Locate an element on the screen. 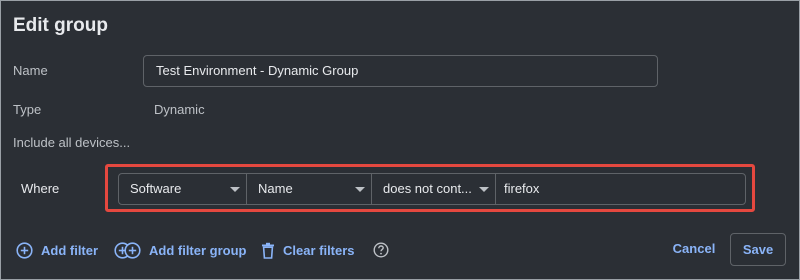 This screenshot has height=280, width=800. filter-row: Software Name does not cont... firefox is located at coordinates (432, 189).